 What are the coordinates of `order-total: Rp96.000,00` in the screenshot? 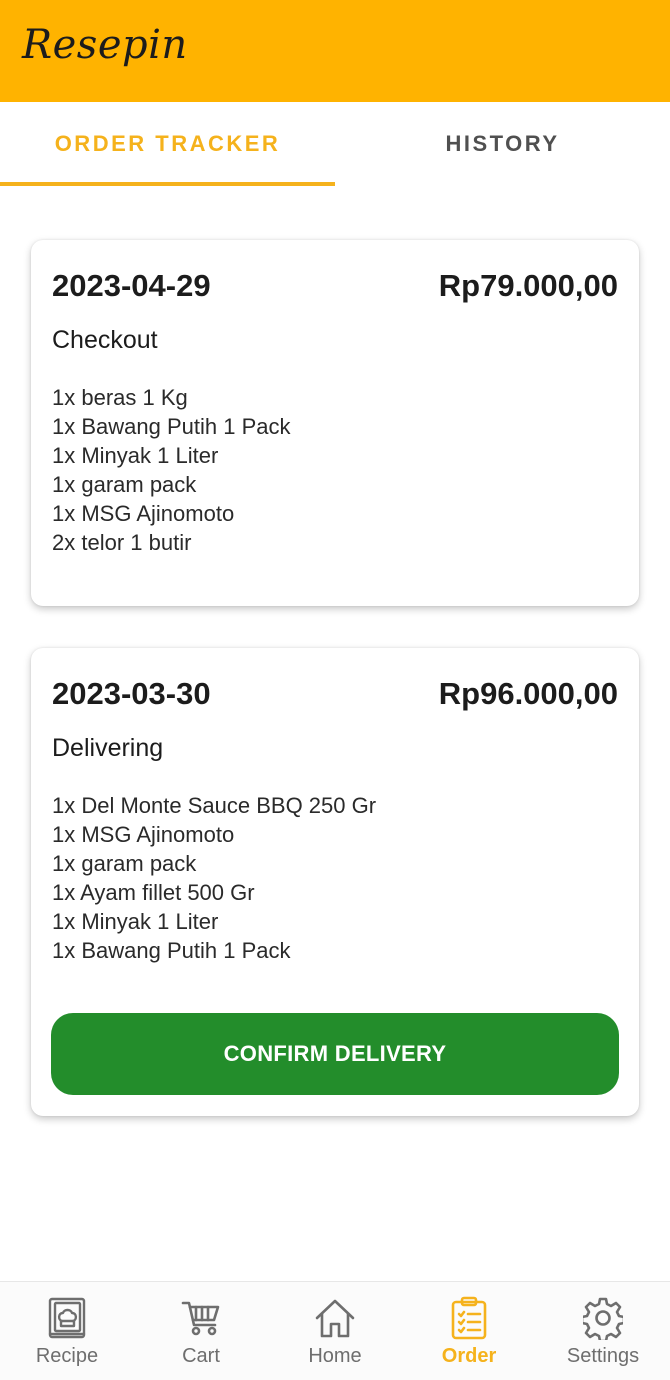 It's located at (528, 693).